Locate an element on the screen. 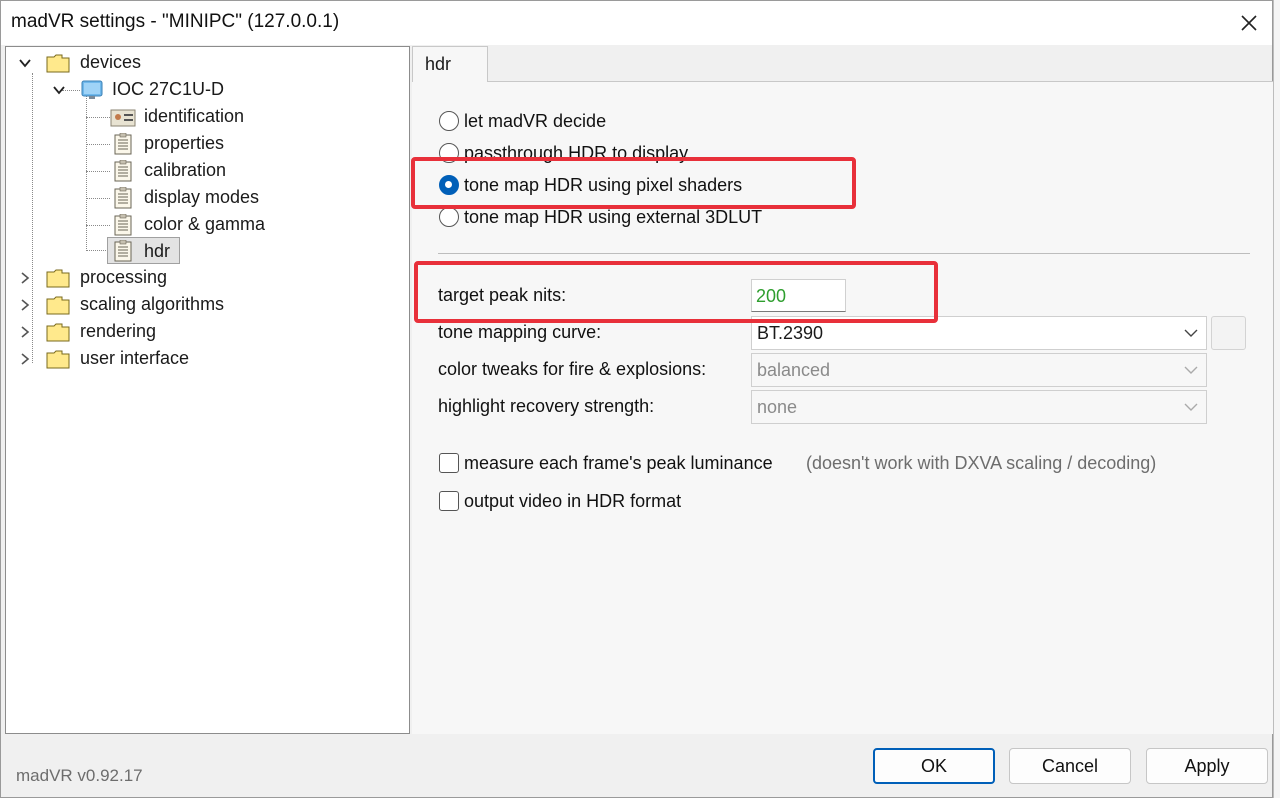  tree-item-hdr: hdr is located at coordinates (157, 251).